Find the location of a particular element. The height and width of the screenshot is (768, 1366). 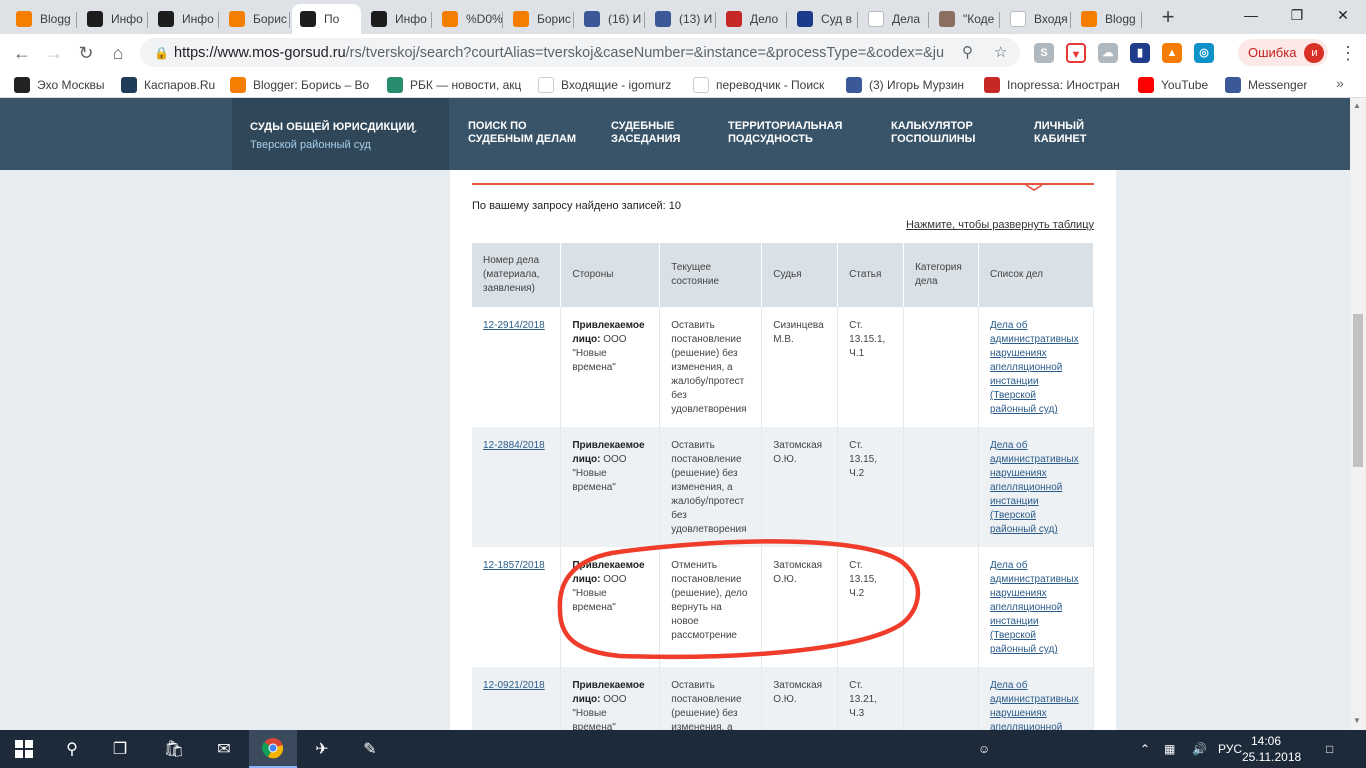

bookmark-item: Эхо Москвы is located at coordinates (59, 84).